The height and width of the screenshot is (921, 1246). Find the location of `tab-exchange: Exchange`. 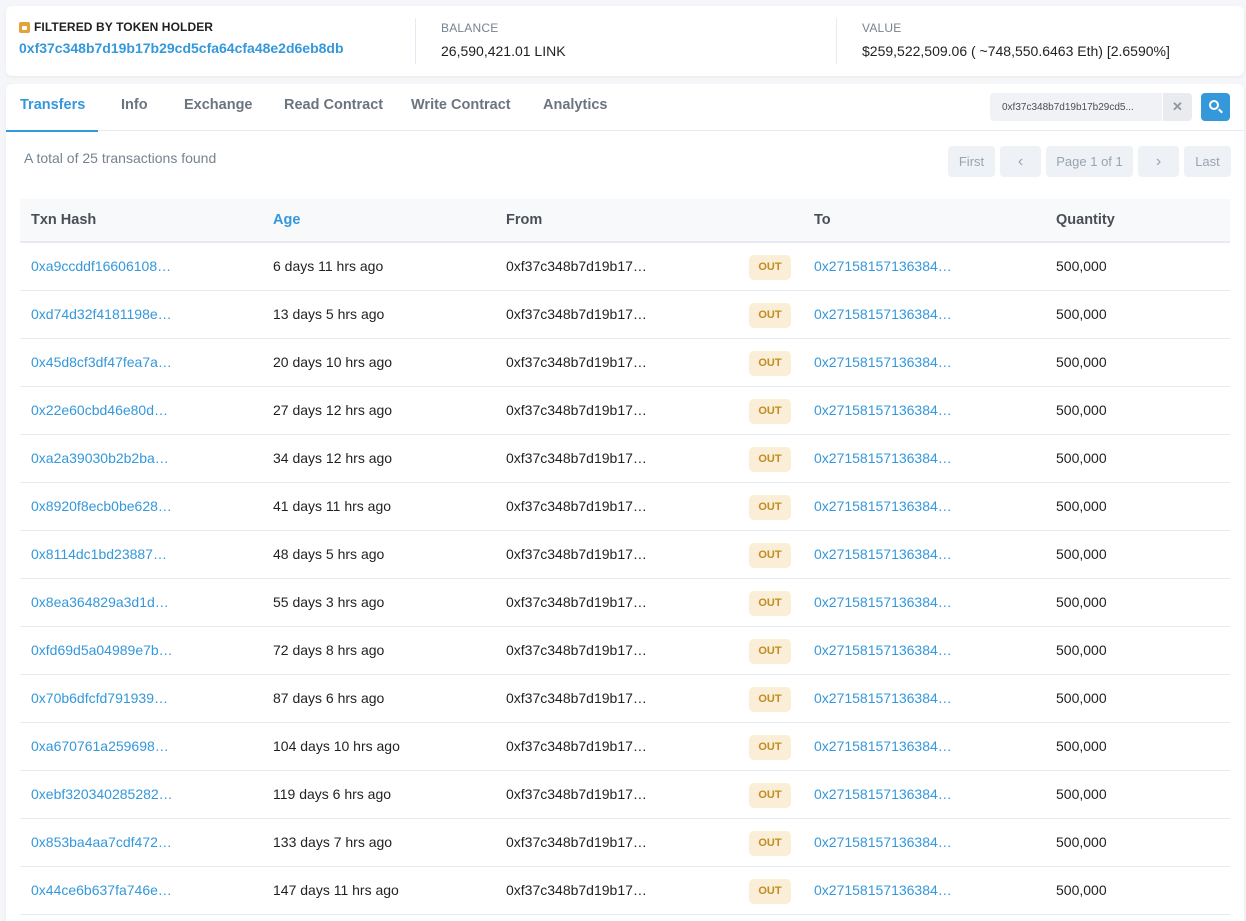

tab-exchange: Exchange is located at coordinates (218, 107).